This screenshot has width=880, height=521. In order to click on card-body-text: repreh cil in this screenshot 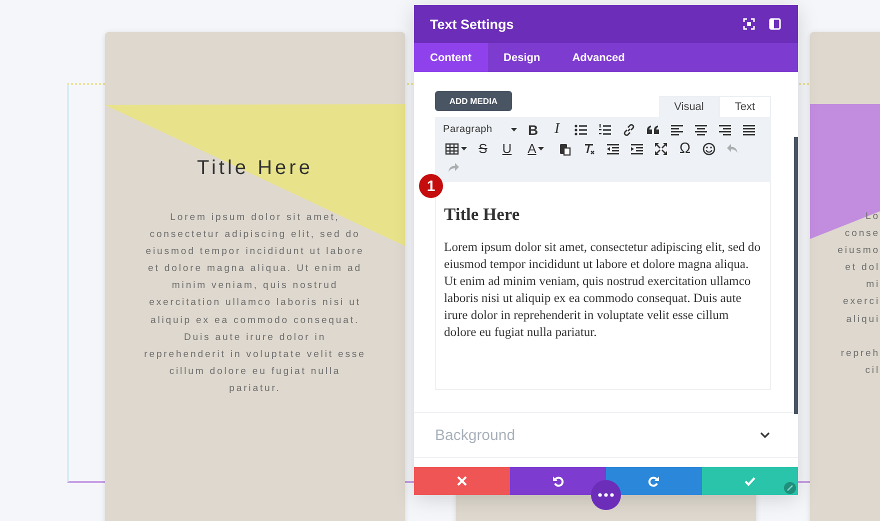, I will do `click(860, 362)`.